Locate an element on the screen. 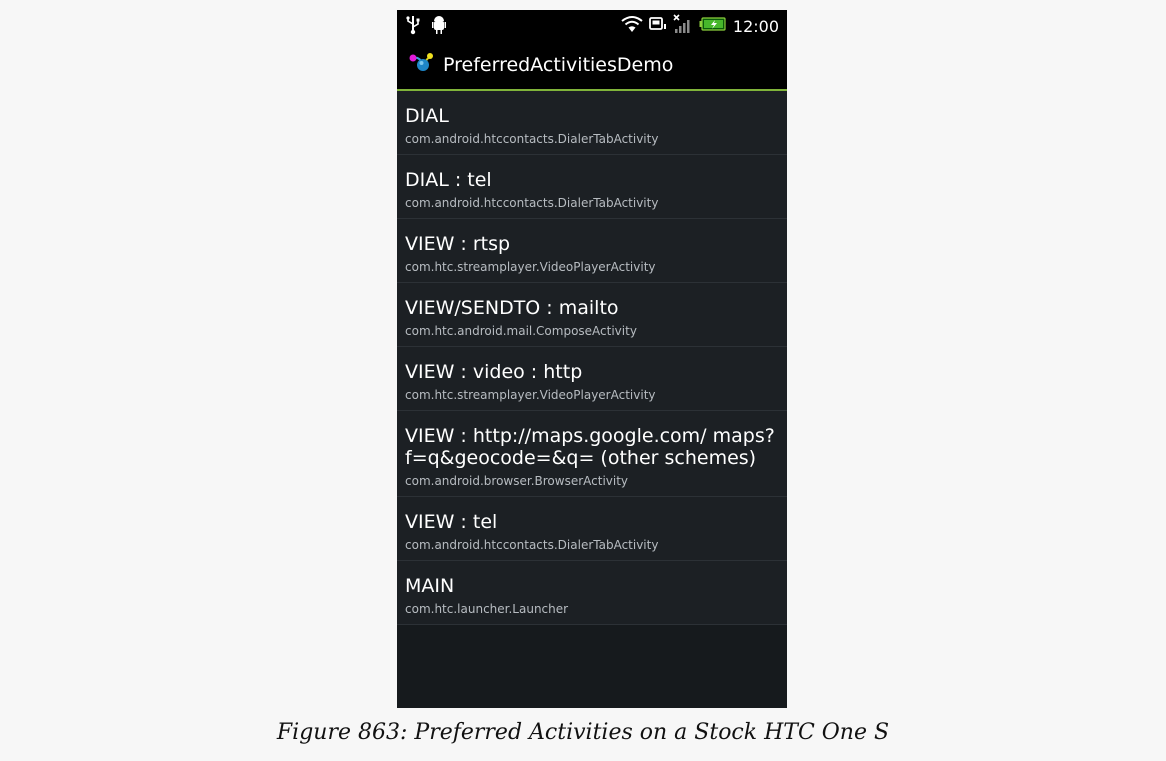 The height and width of the screenshot is (761, 1166). usb-icon is located at coordinates (413, 27).